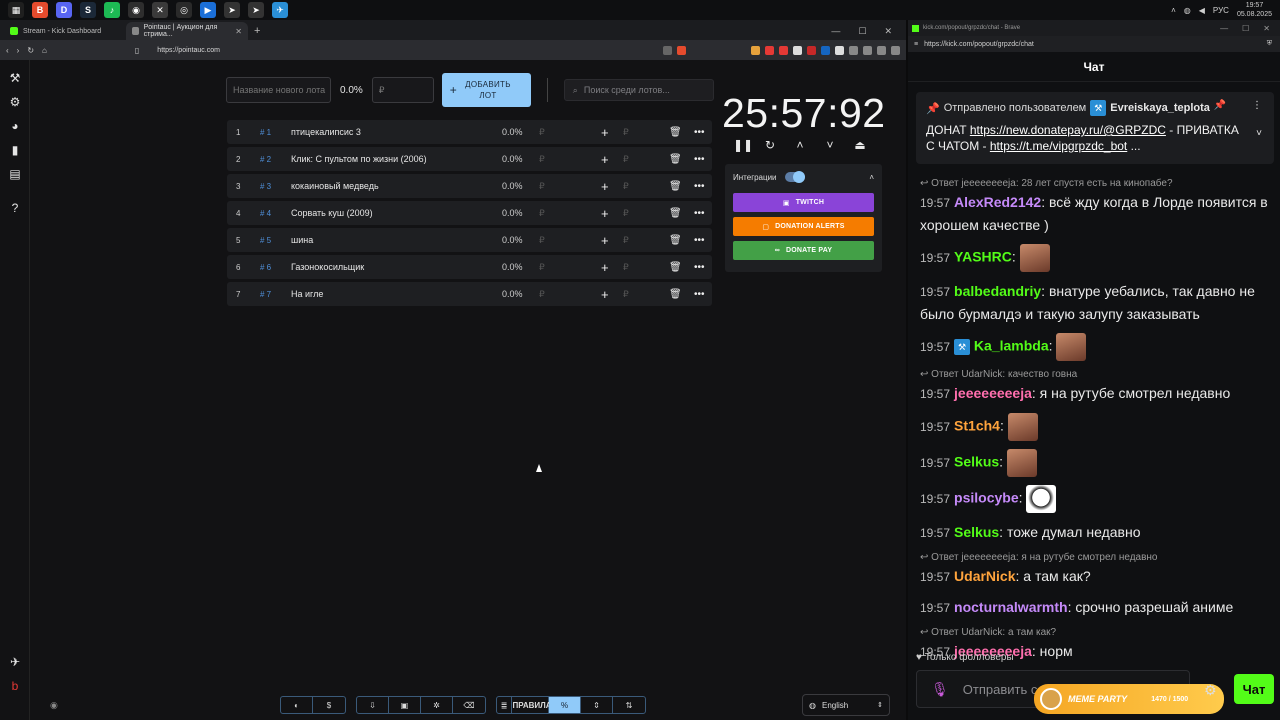  What do you see at coordinates (15, 78) in the screenshot?
I see `auction-gavel-icon: ⚒` at bounding box center [15, 78].